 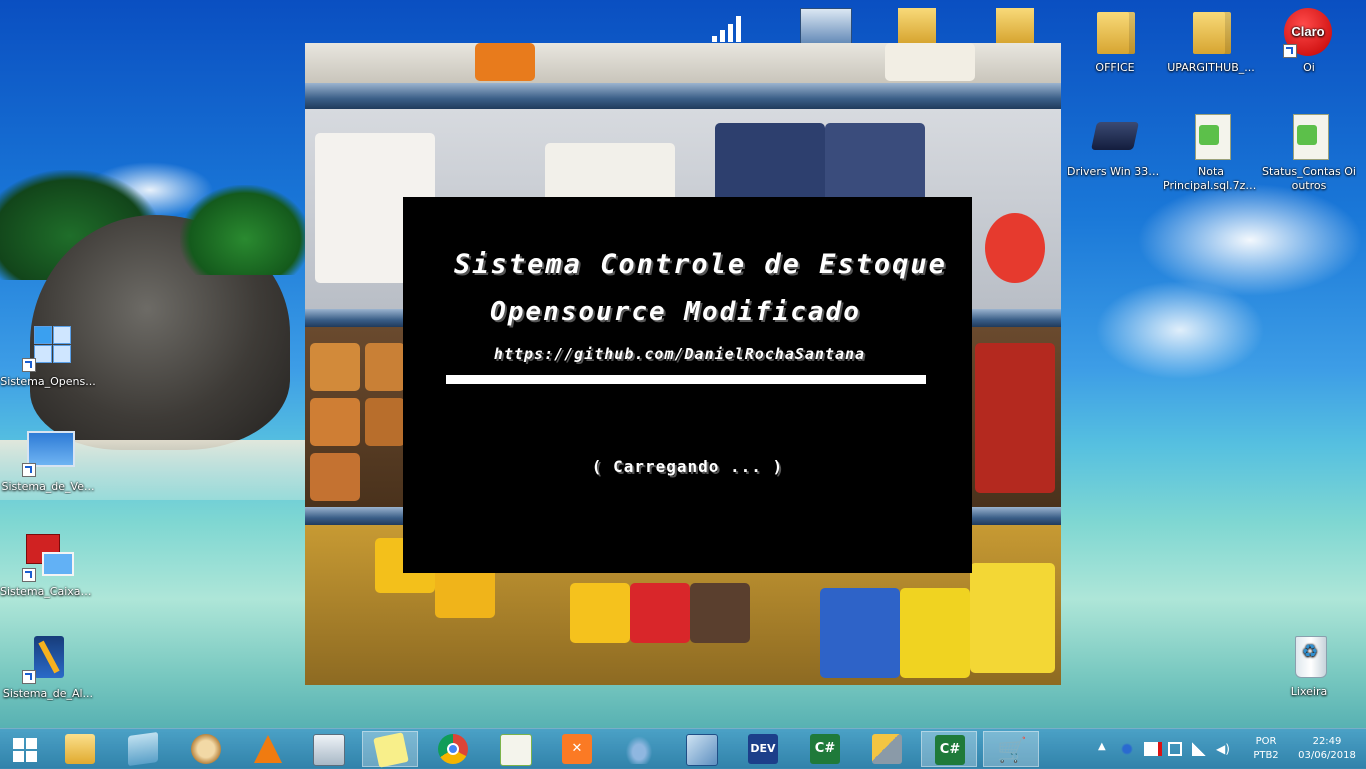 I want to click on clock: 22:49 03/06/2018, so click(x=1327, y=749).